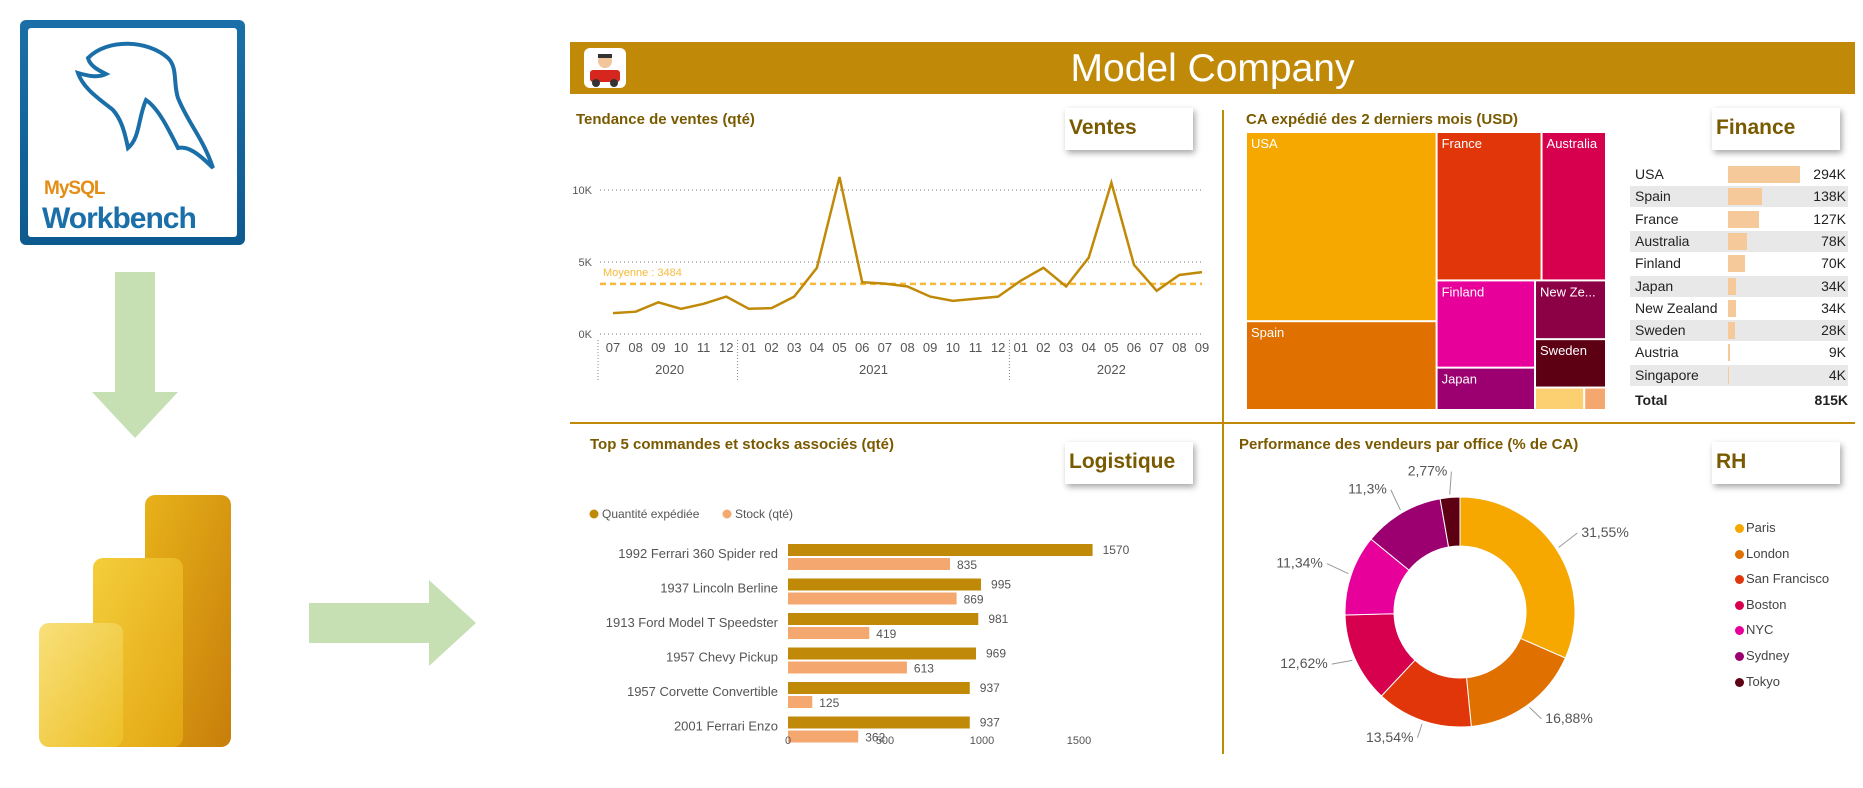 This screenshot has height=788, width=1863. Describe the element at coordinates (829, 703) in the screenshot. I see `stock-value-label: 125` at that location.